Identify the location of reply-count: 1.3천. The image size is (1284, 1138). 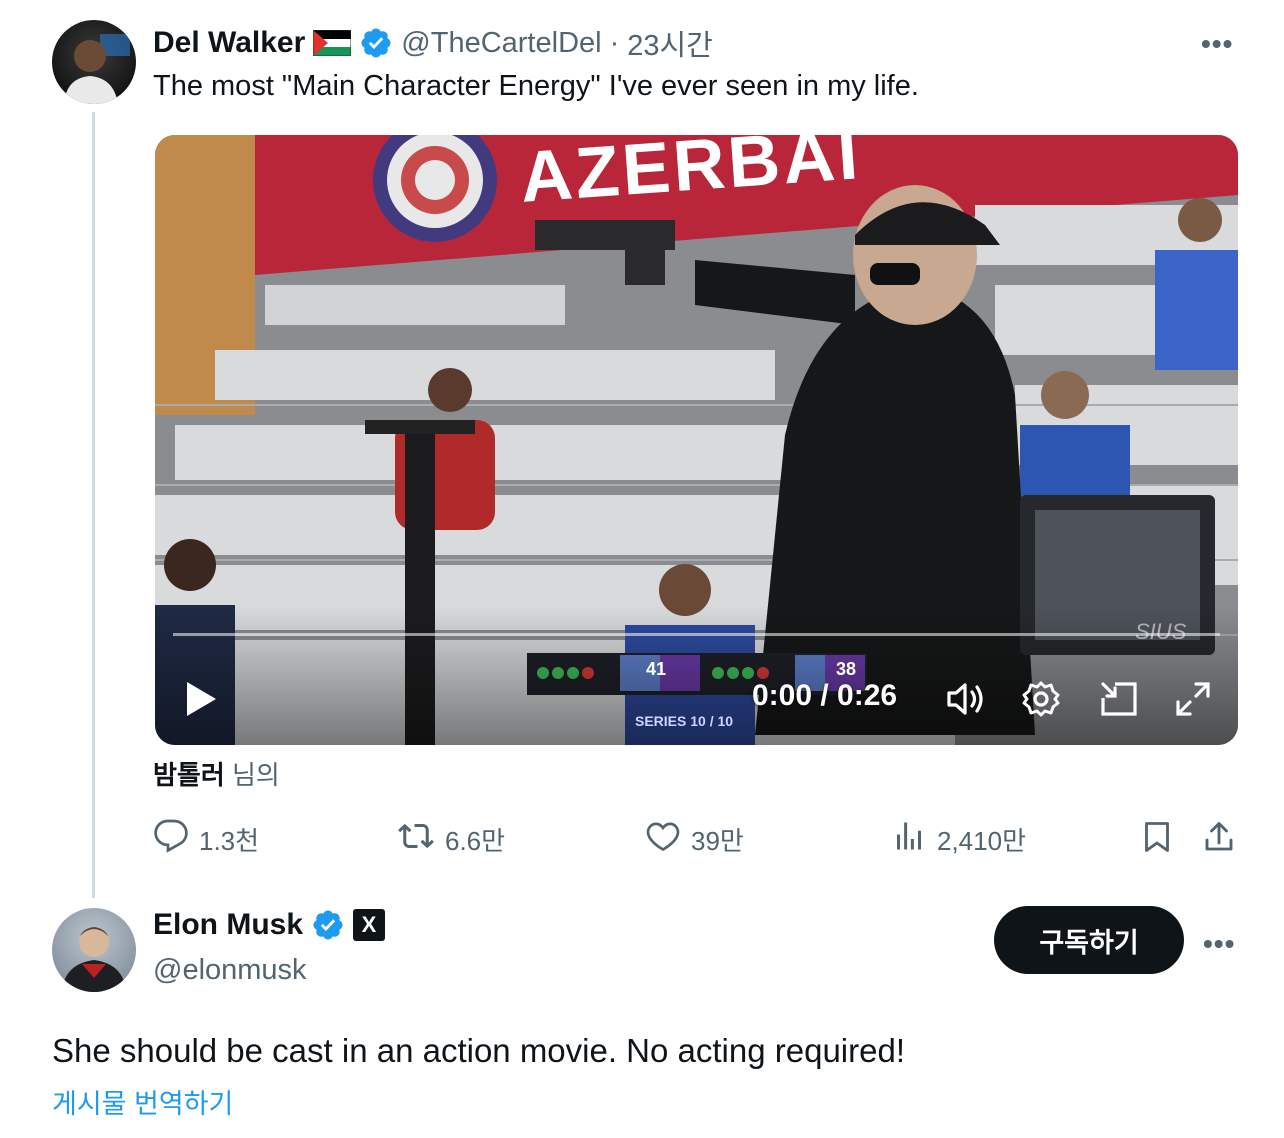
(229, 841).